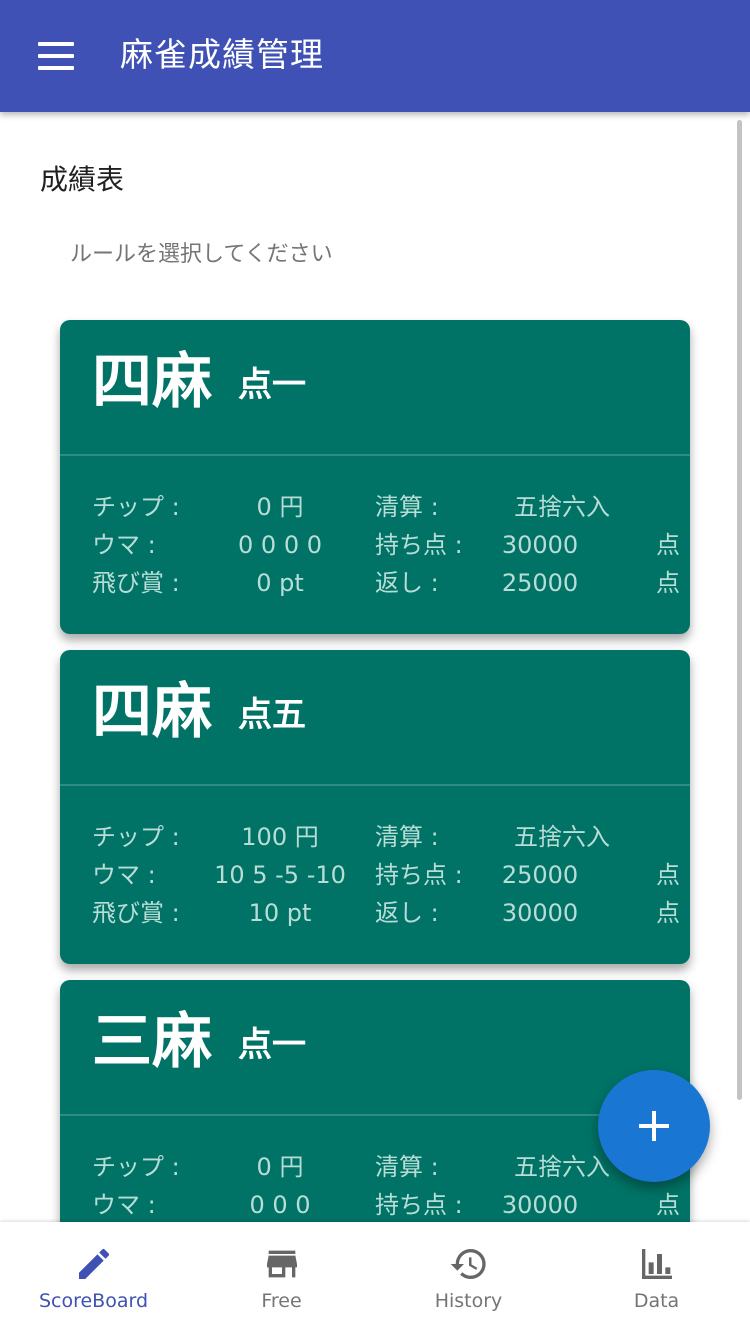 Image resolution: width=750 pixels, height=1334 pixels. I want to click on store-icon, so click(282, 1264).